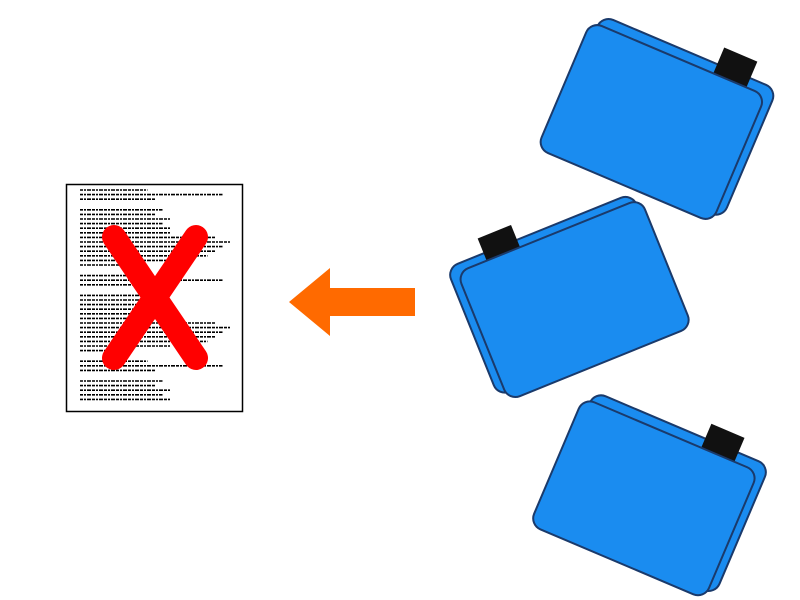  Describe the element at coordinates (352, 302) in the screenshot. I see `left-arrow-icon` at that location.